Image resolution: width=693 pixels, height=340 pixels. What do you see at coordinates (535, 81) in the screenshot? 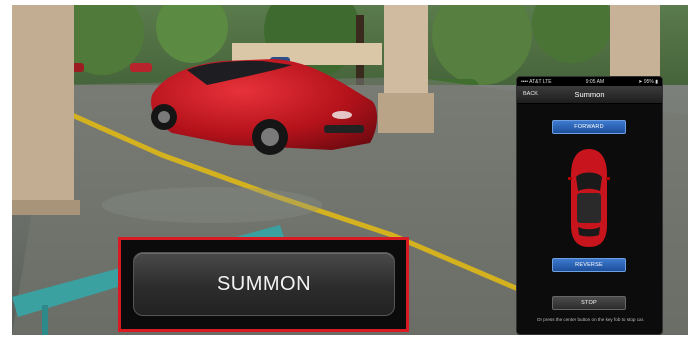
I see `carrier-label: AT&T` at bounding box center [535, 81].